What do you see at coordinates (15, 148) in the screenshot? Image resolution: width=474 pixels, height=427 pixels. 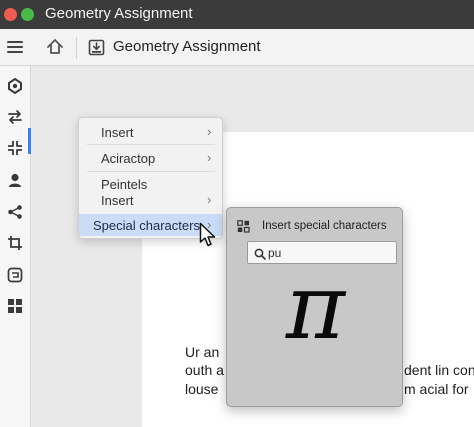 I see `compress-icon` at bounding box center [15, 148].